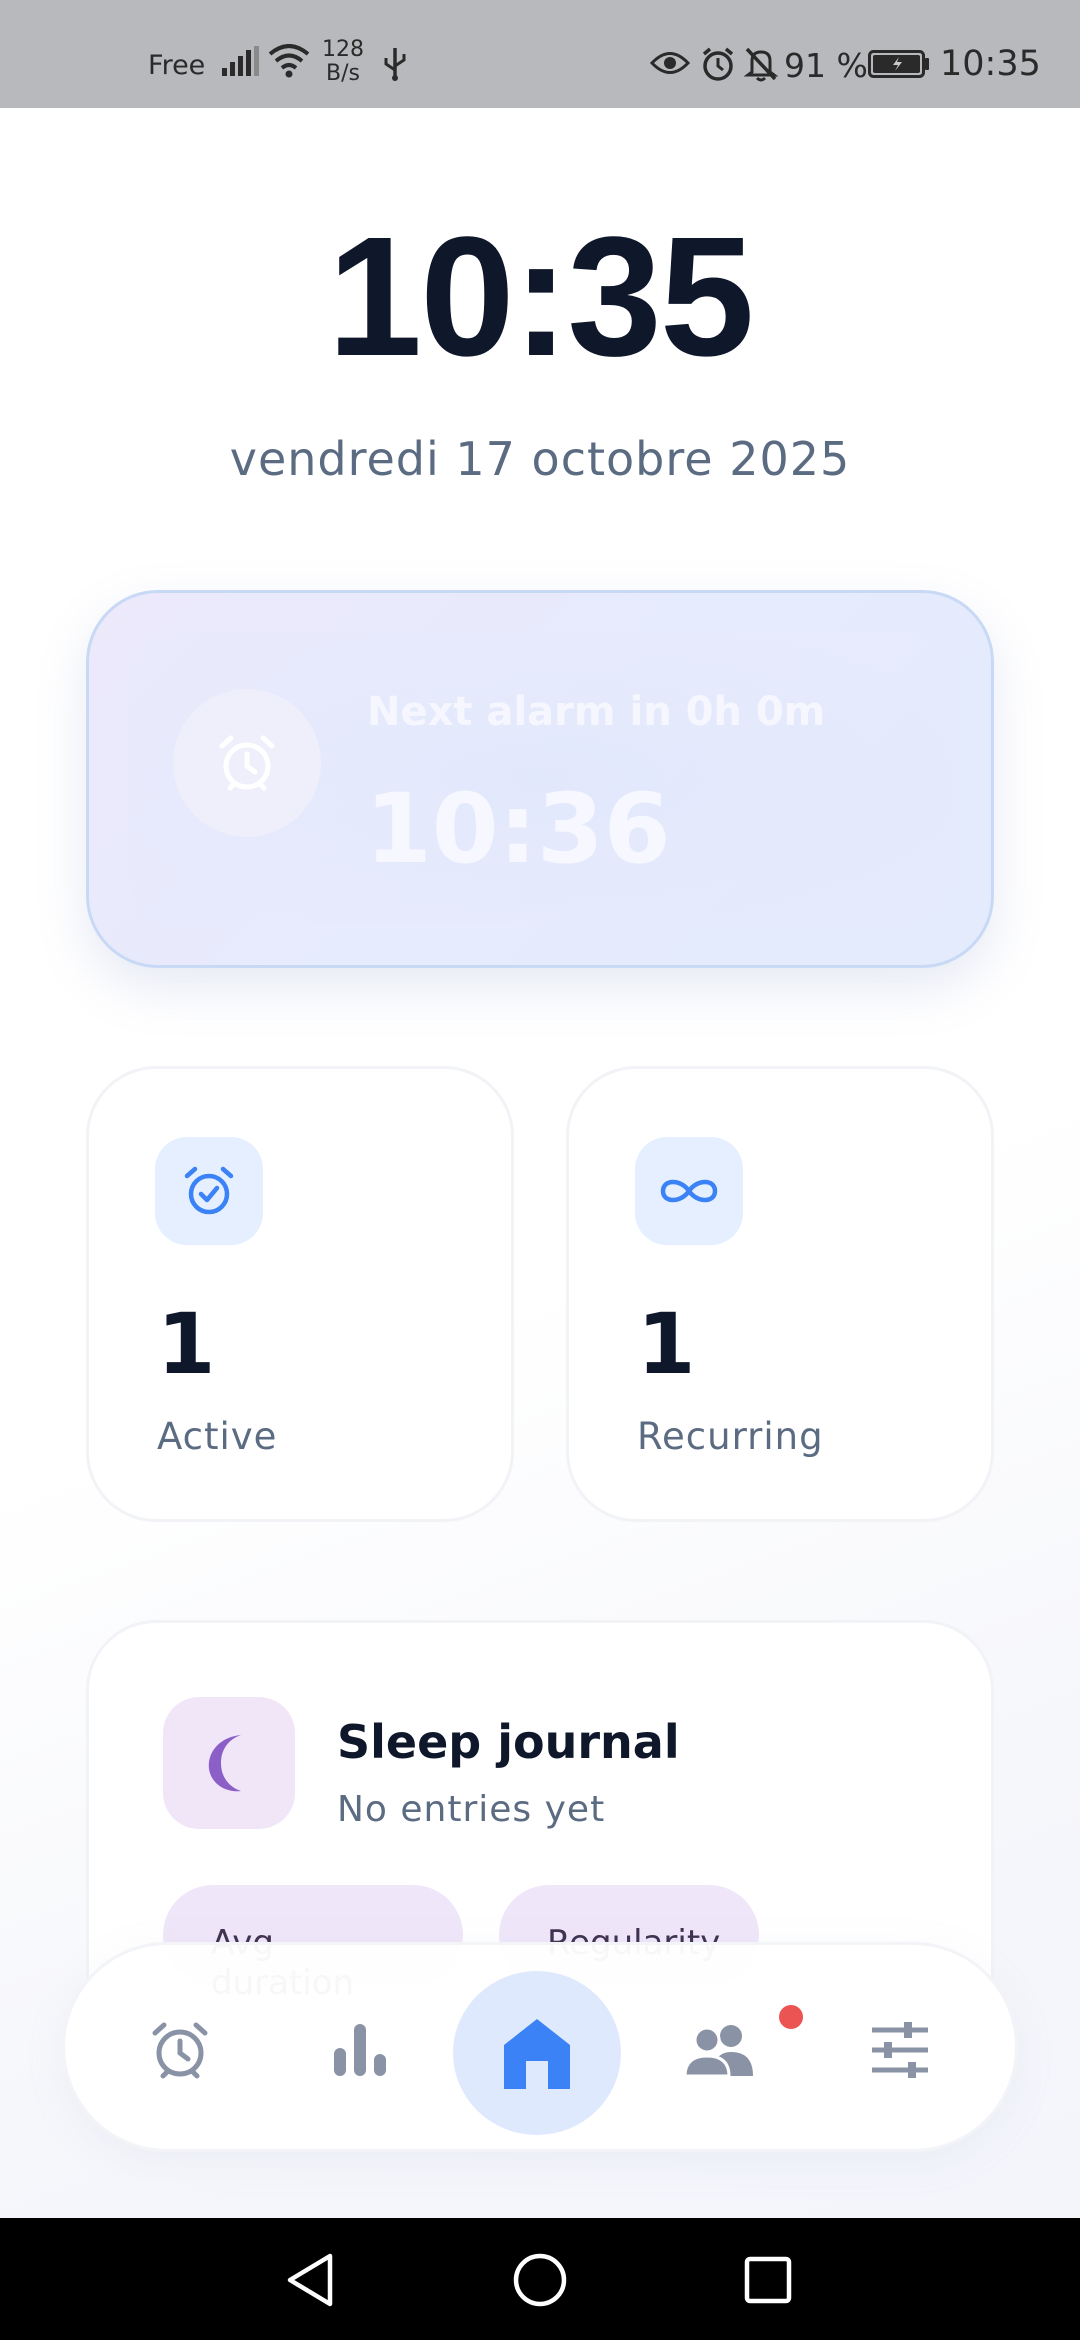  I want to click on active-alarms-count: 1, so click(186, 1344).